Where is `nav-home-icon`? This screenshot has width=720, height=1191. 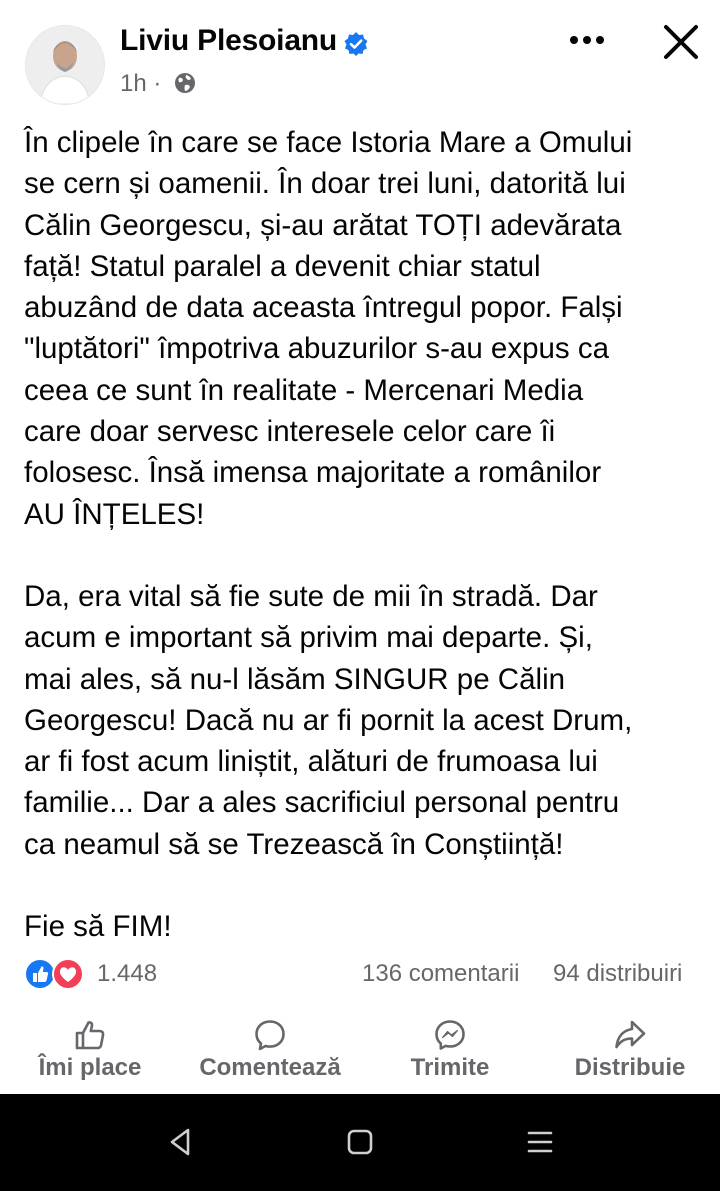 nav-home-icon is located at coordinates (360, 1142).